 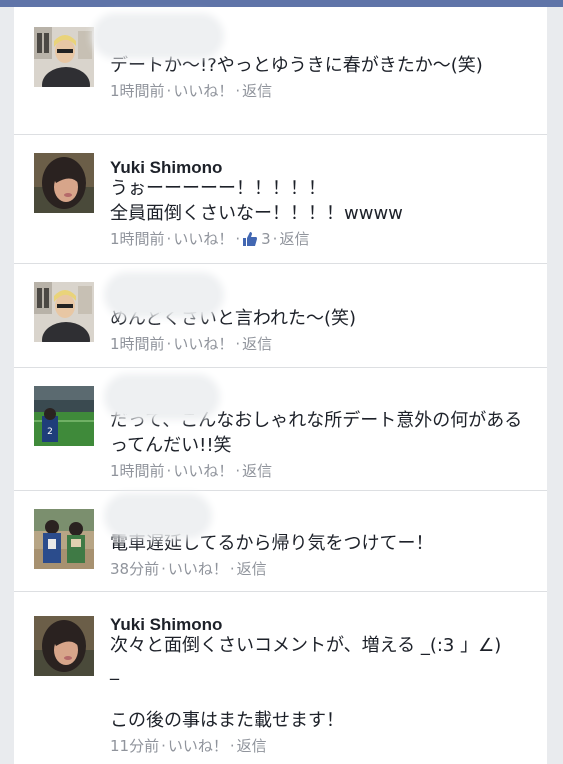 I want to click on comment-text: デートか〜!?やっとゆうきに春がきたか〜(笑), so click(x=296, y=65).